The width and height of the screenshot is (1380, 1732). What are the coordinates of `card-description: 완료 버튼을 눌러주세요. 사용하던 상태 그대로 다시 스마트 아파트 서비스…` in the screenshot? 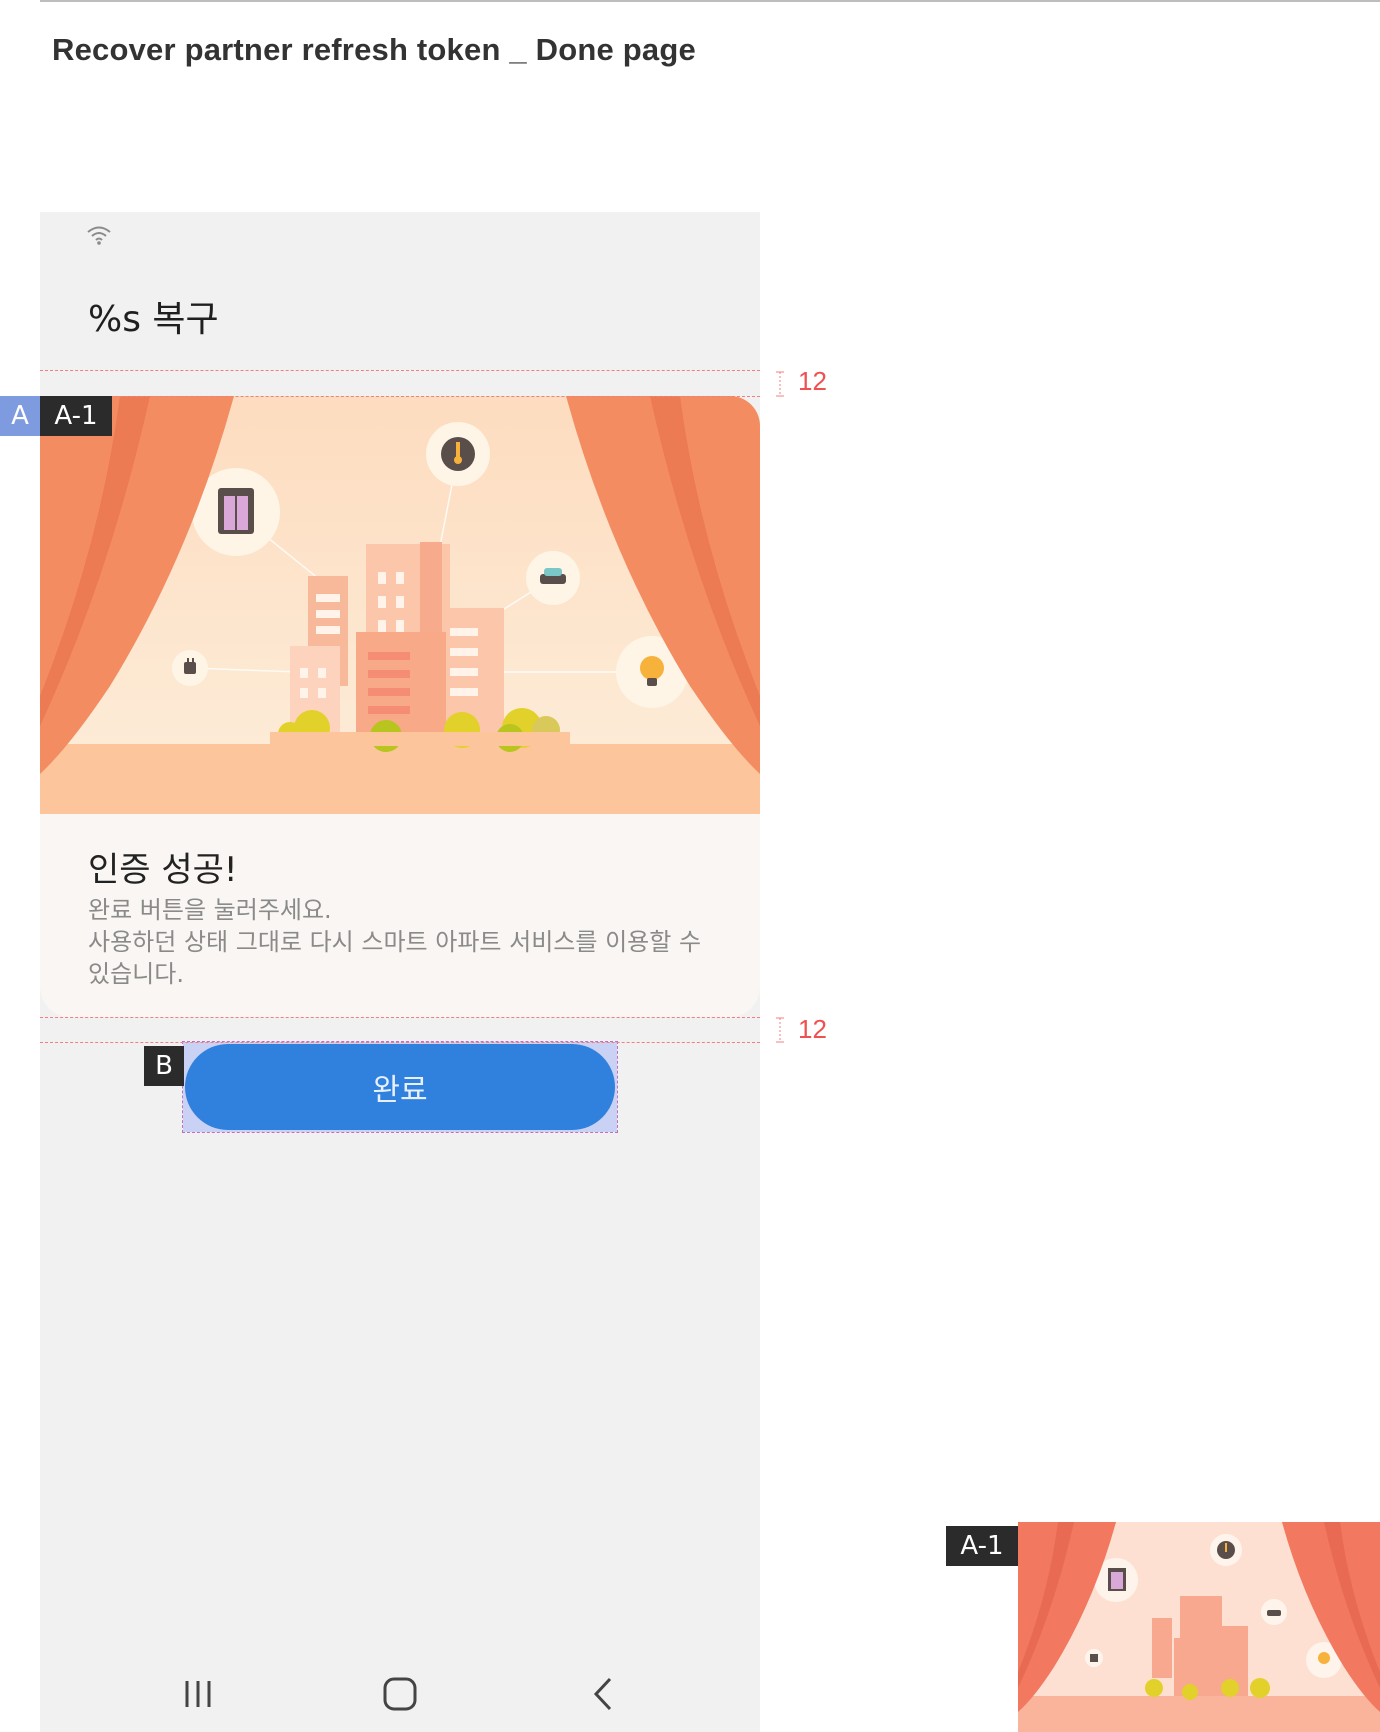 It's located at (408, 942).